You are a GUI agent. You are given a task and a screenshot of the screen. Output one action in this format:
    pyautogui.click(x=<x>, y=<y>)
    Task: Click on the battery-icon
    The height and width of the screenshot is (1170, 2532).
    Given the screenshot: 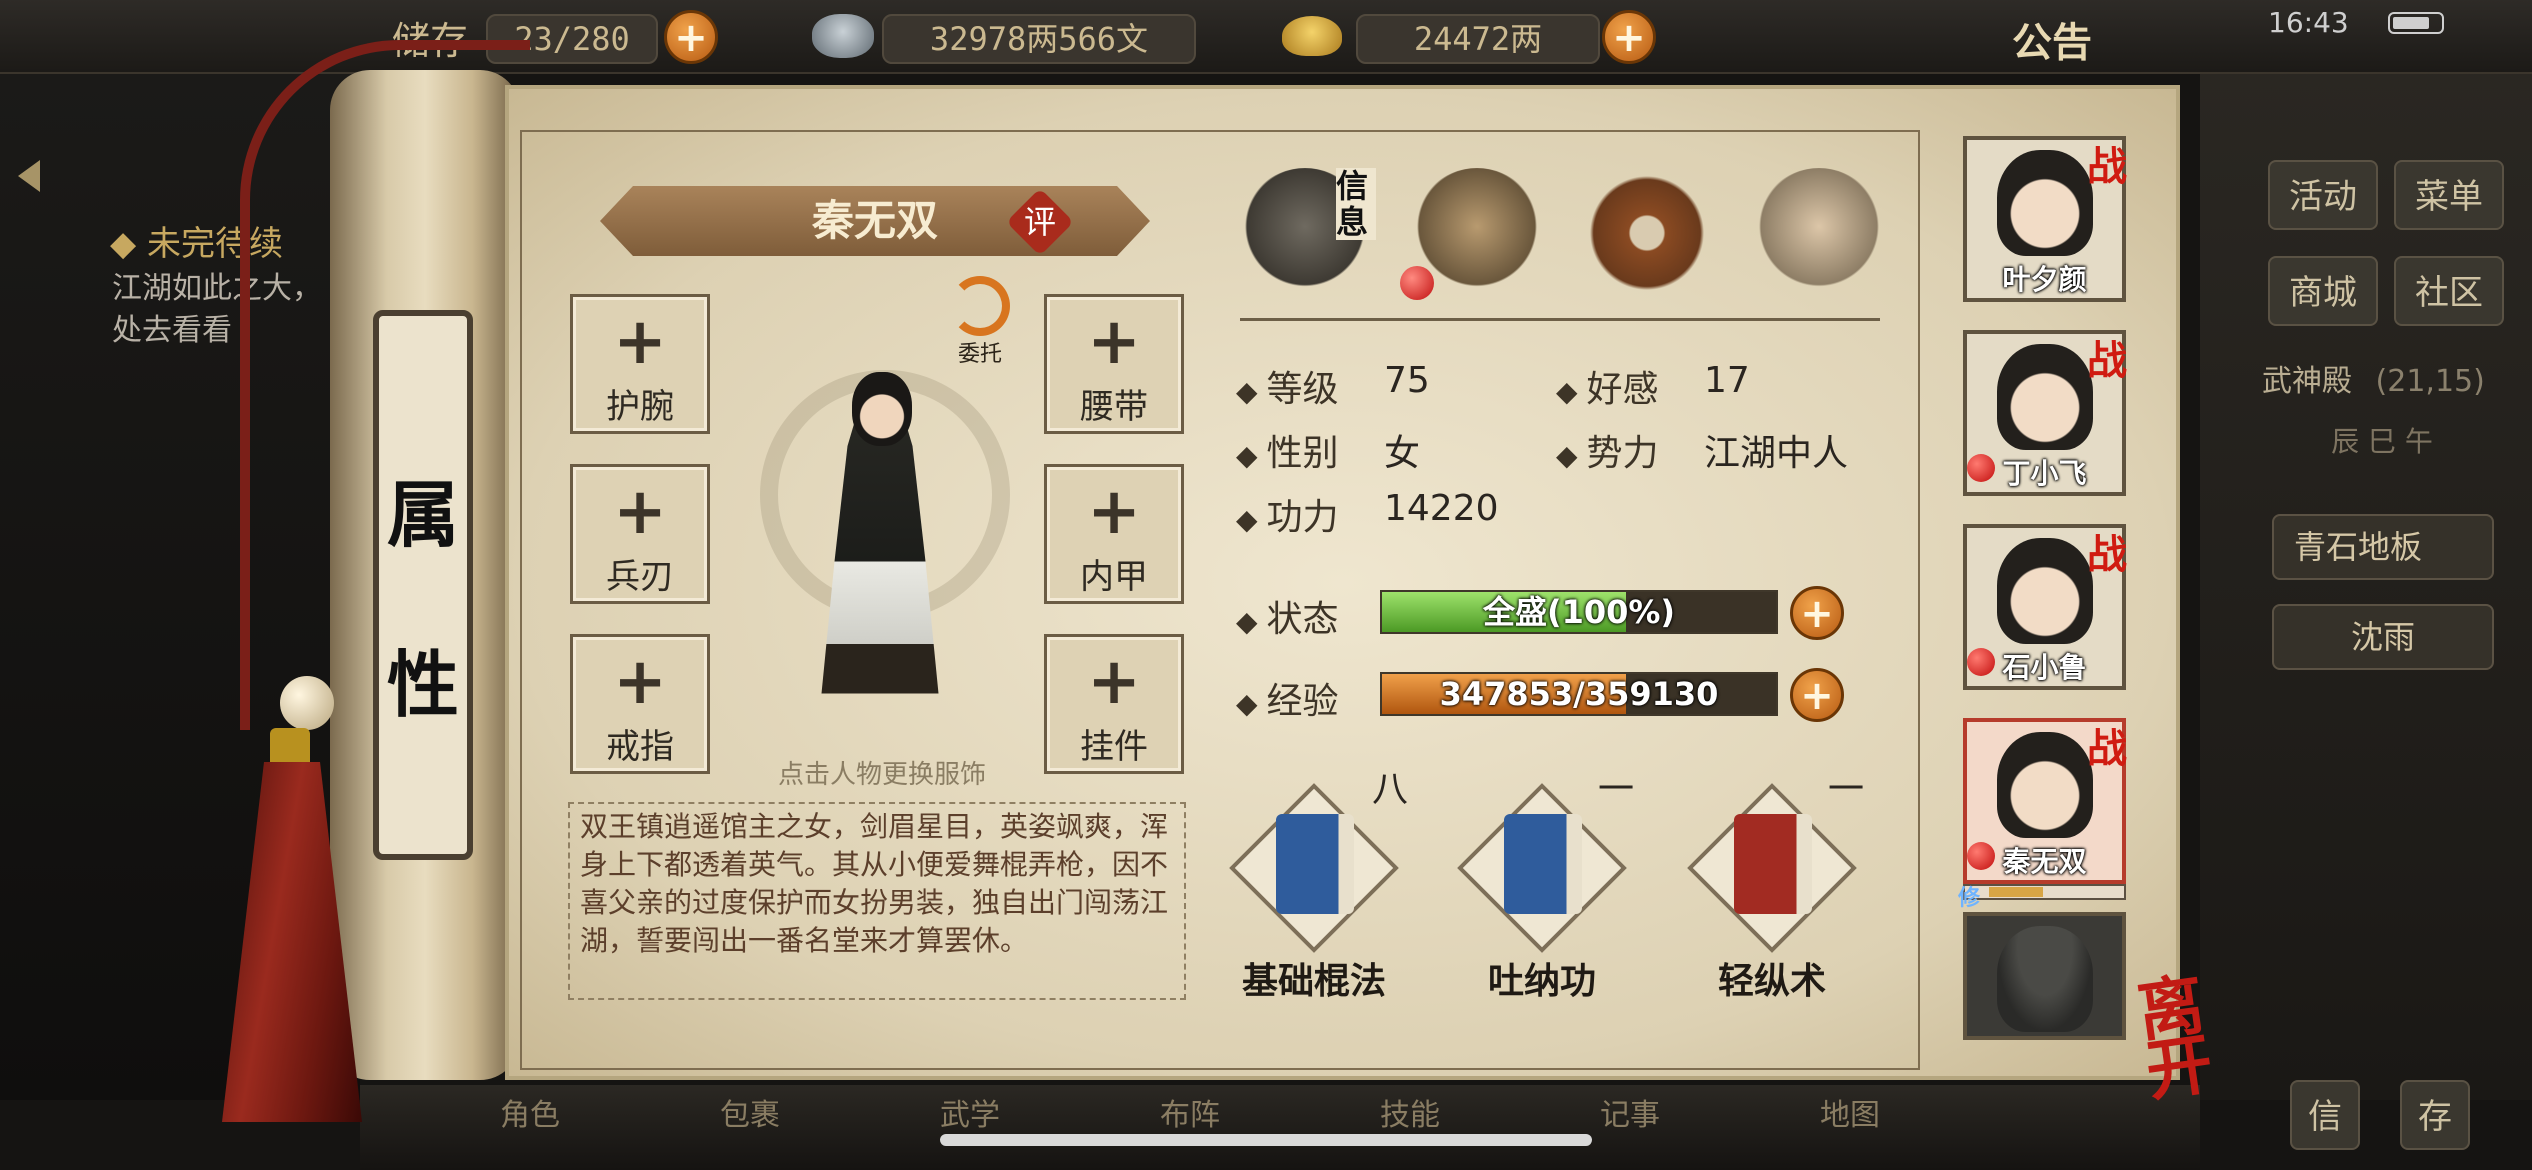 What is the action you would take?
    pyautogui.click(x=2416, y=23)
    